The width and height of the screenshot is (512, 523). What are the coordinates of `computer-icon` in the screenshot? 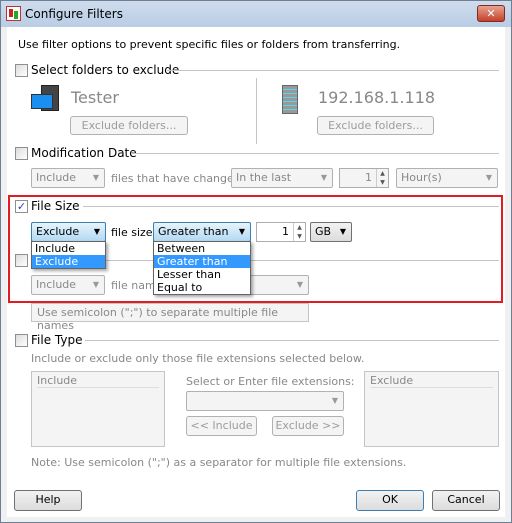 It's located at (45, 99).